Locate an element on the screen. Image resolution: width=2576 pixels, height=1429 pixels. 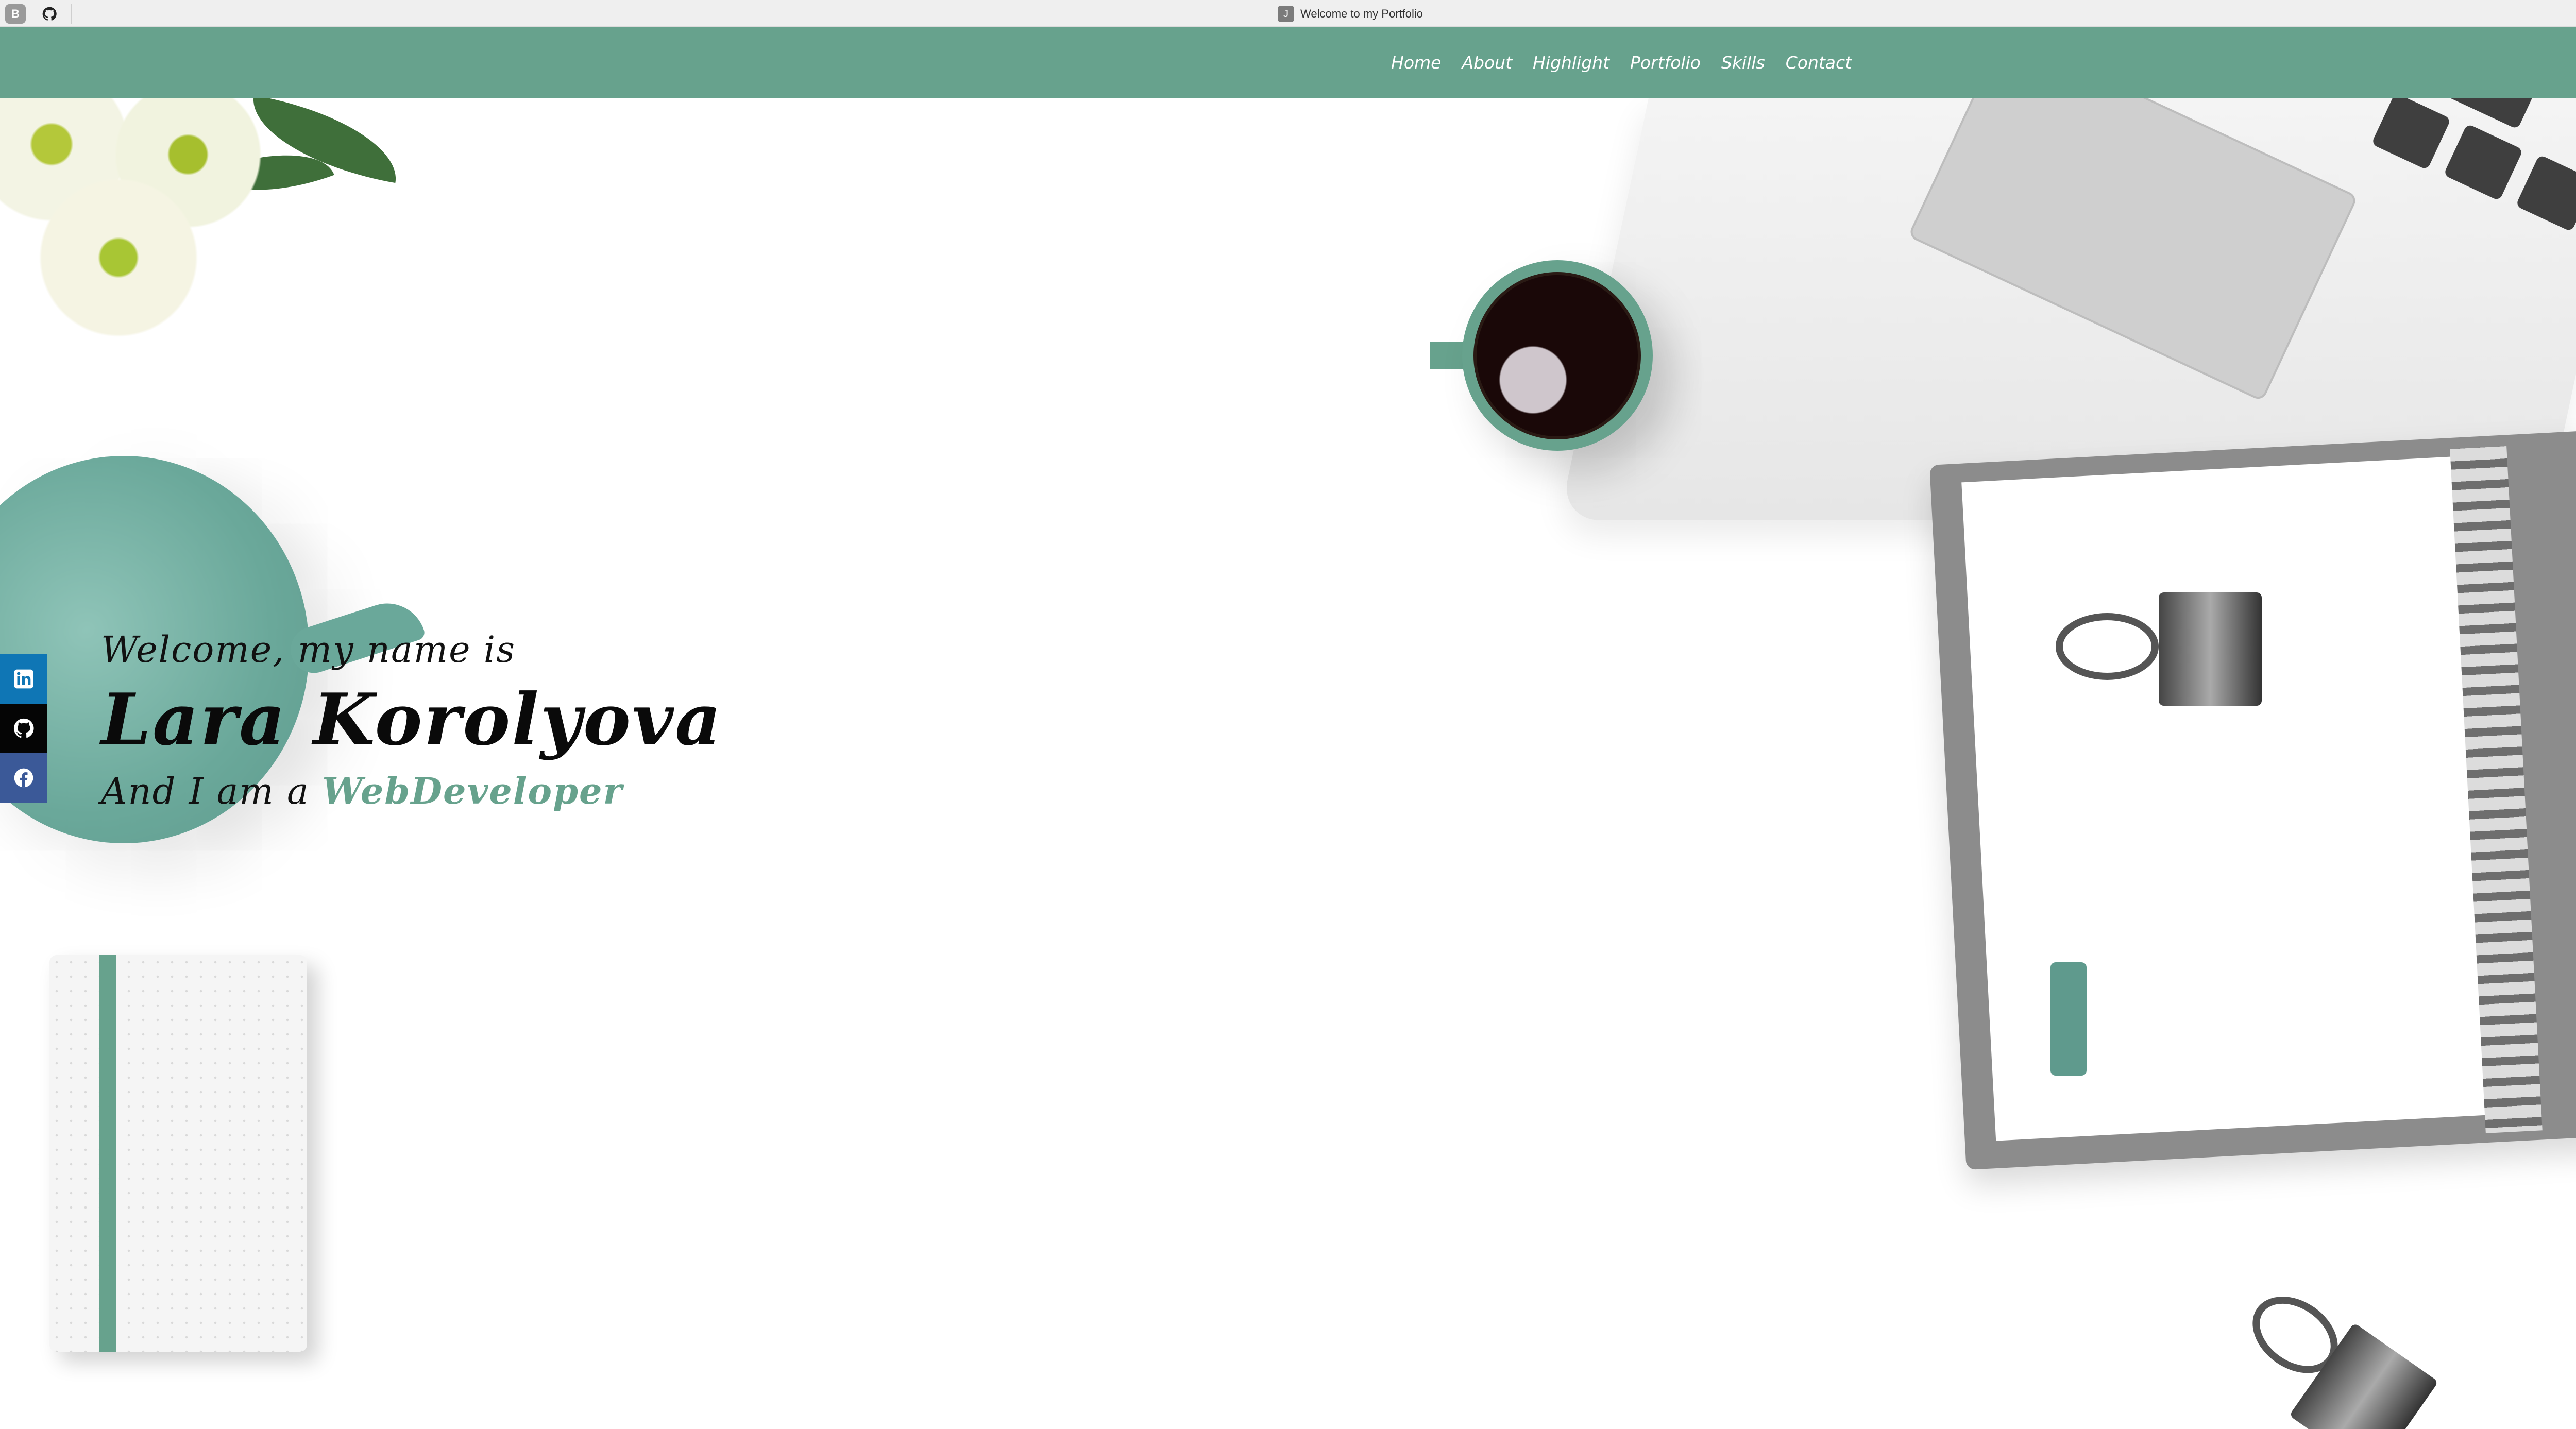
nav-item-contact: Contact is located at coordinates (1819, 63).